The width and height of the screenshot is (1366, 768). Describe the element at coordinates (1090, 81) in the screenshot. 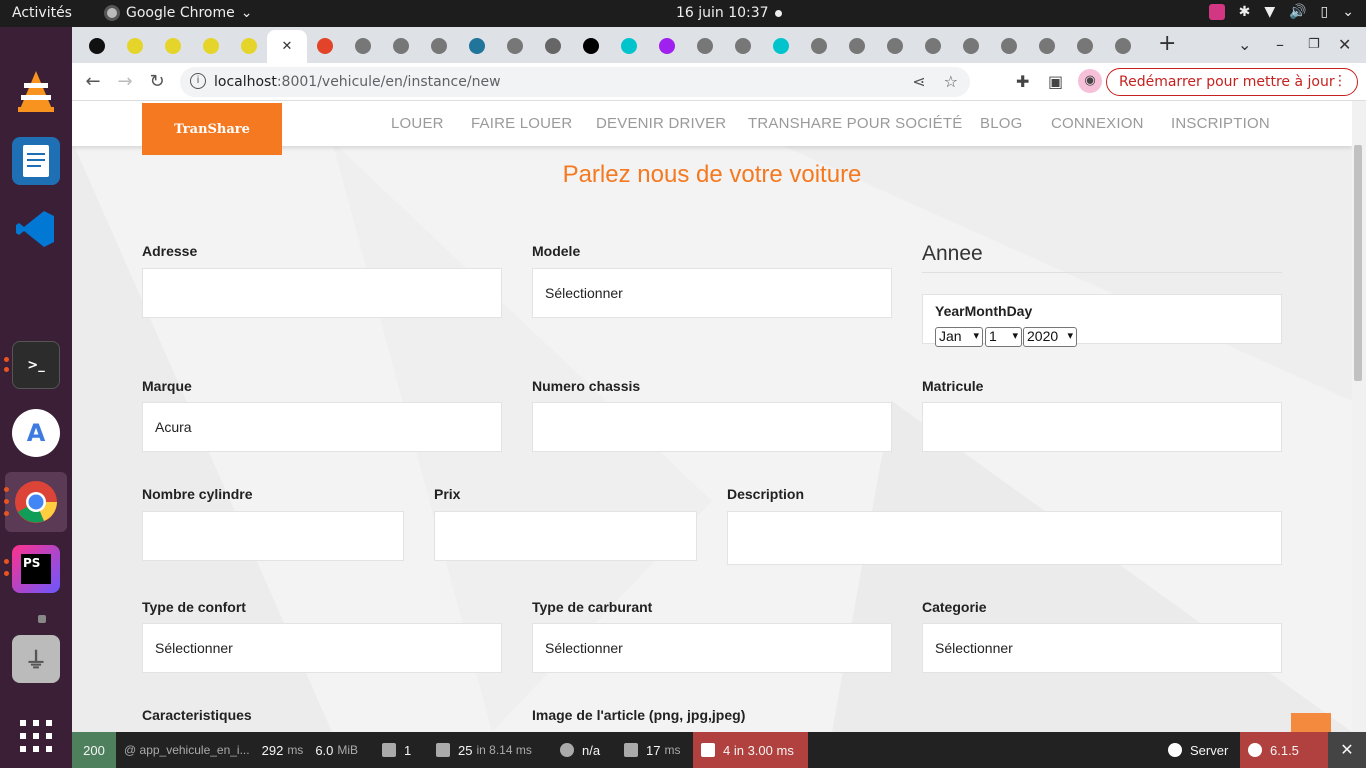

I see `profile-avatar: ◉` at that location.